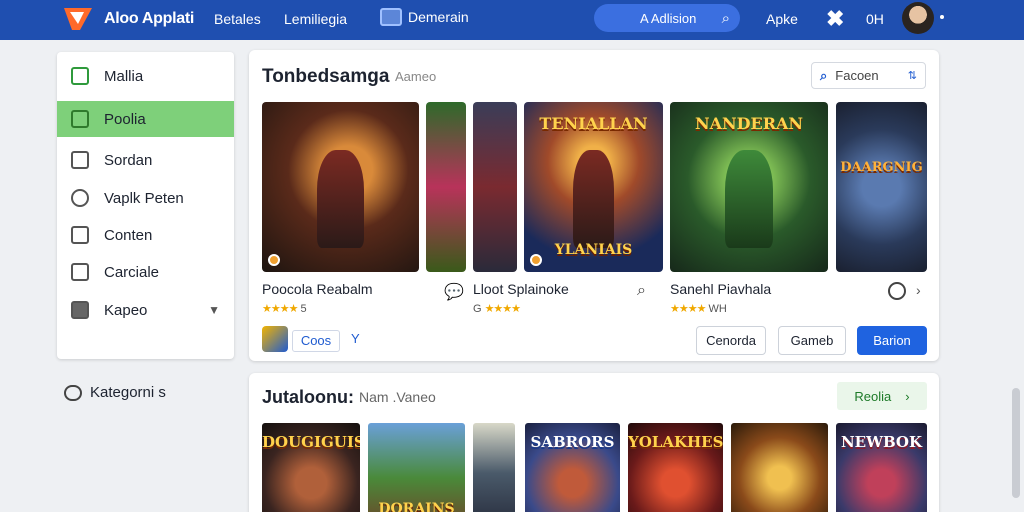 This screenshot has height=512, width=1024. Describe the element at coordinates (355, 338) in the screenshot. I see `filter-label: Y` at that location.